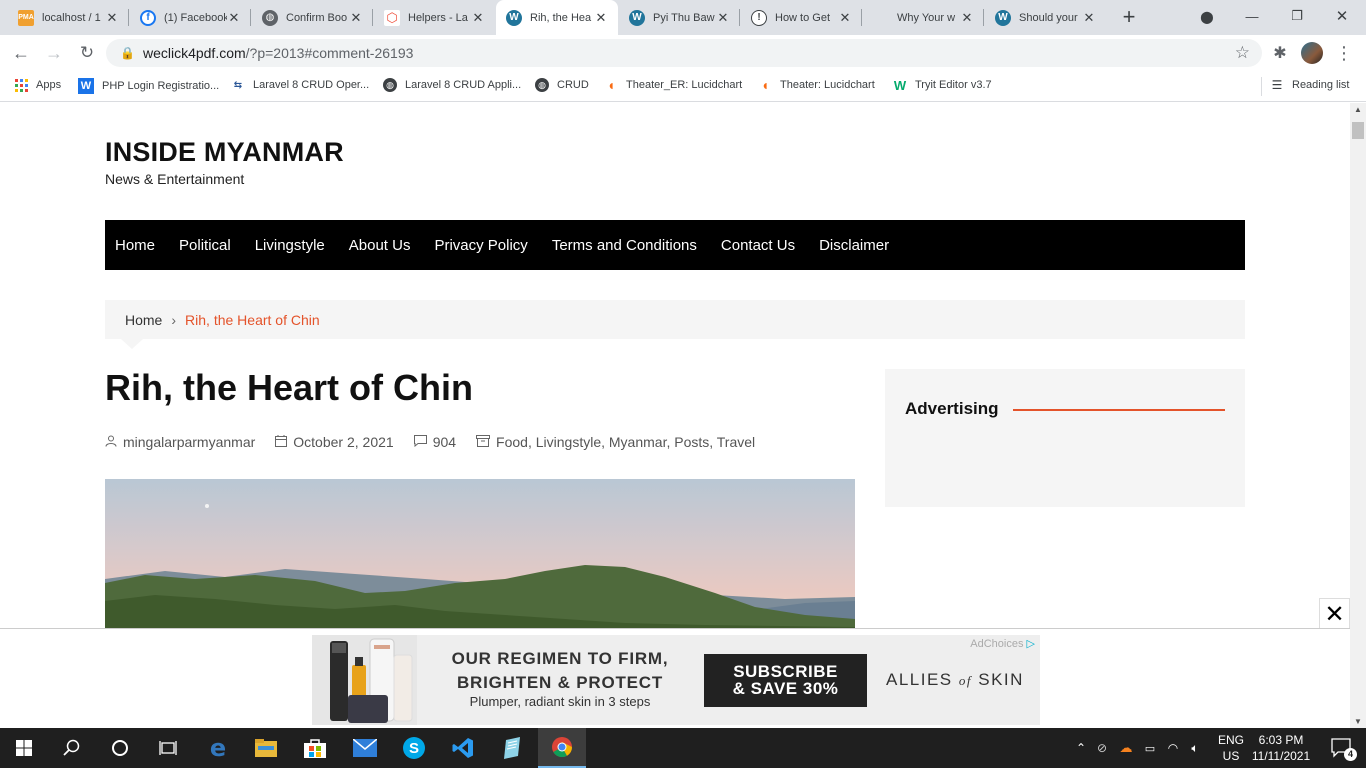  What do you see at coordinates (315, 748) in the screenshot?
I see `store-icon` at bounding box center [315, 748].